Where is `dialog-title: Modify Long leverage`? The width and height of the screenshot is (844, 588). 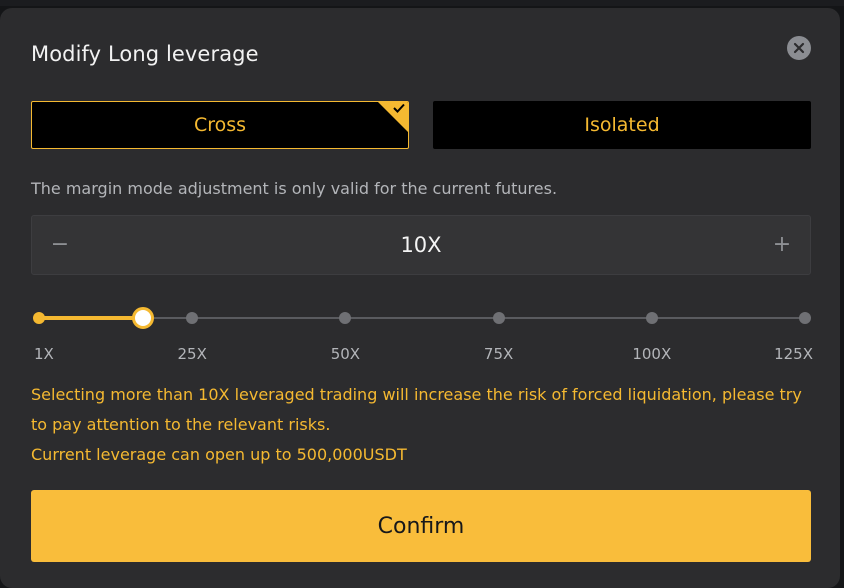
dialog-title: Modify Long leverage is located at coordinates (145, 54).